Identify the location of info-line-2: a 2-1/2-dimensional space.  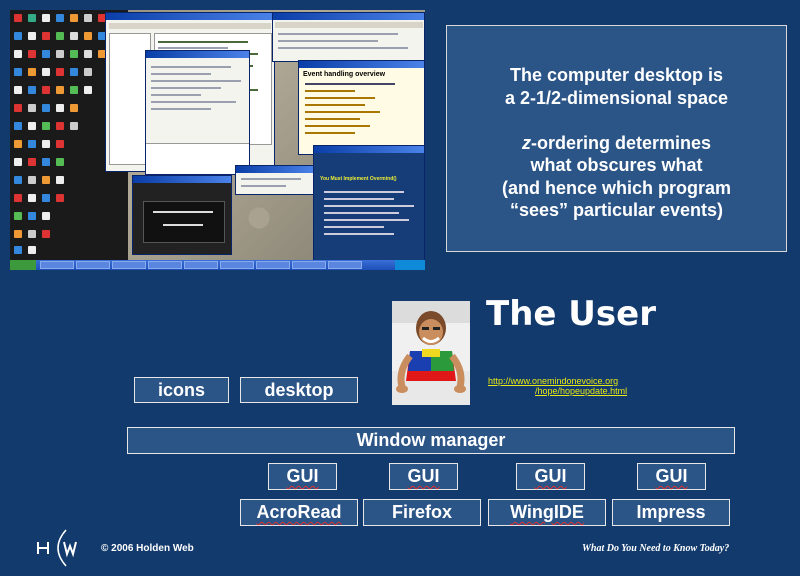
(616, 97).